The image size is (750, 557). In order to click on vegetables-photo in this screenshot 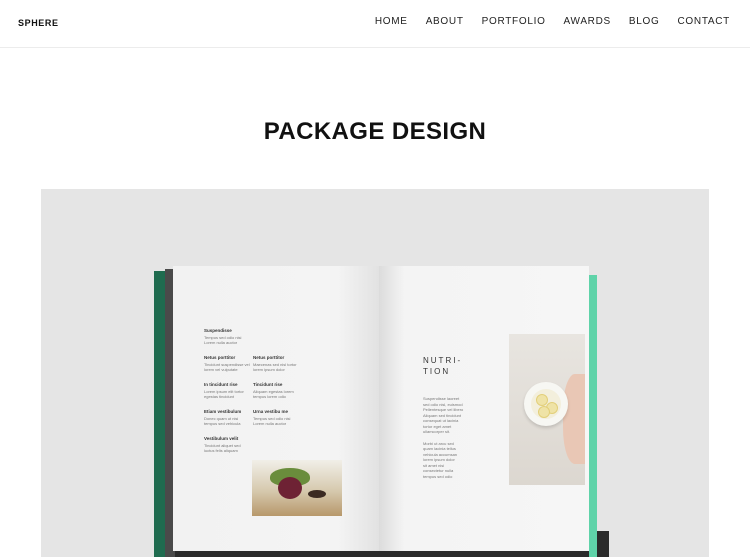, I will do `click(297, 488)`.